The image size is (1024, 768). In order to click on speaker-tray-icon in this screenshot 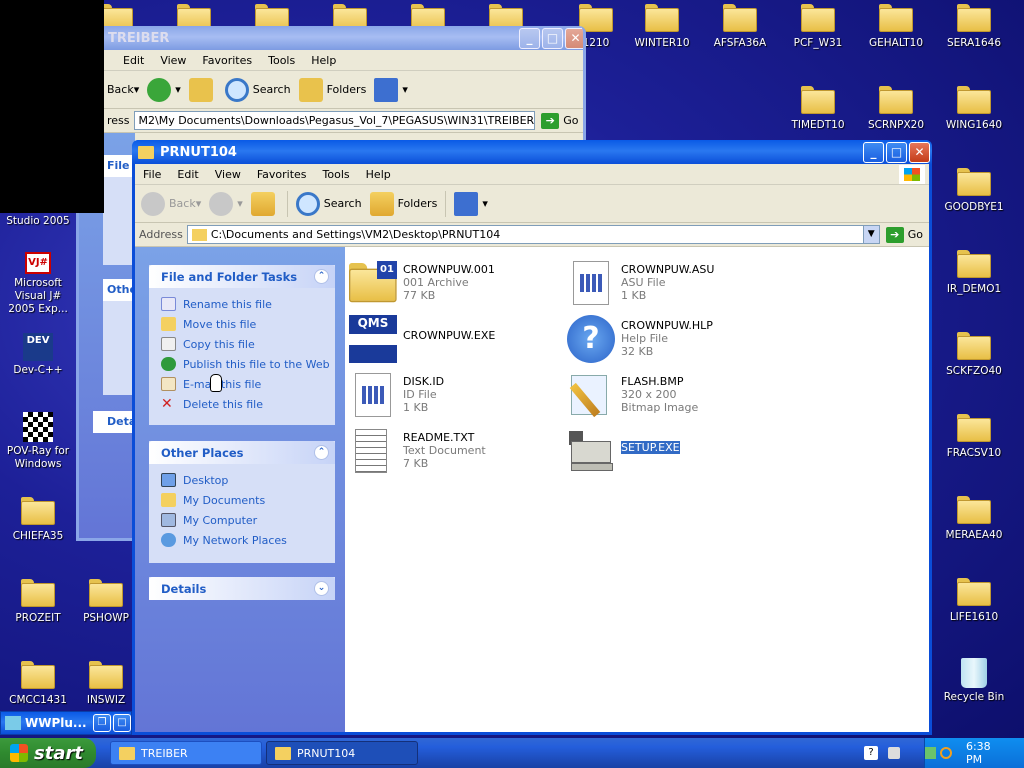, I will do `click(894, 753)`.